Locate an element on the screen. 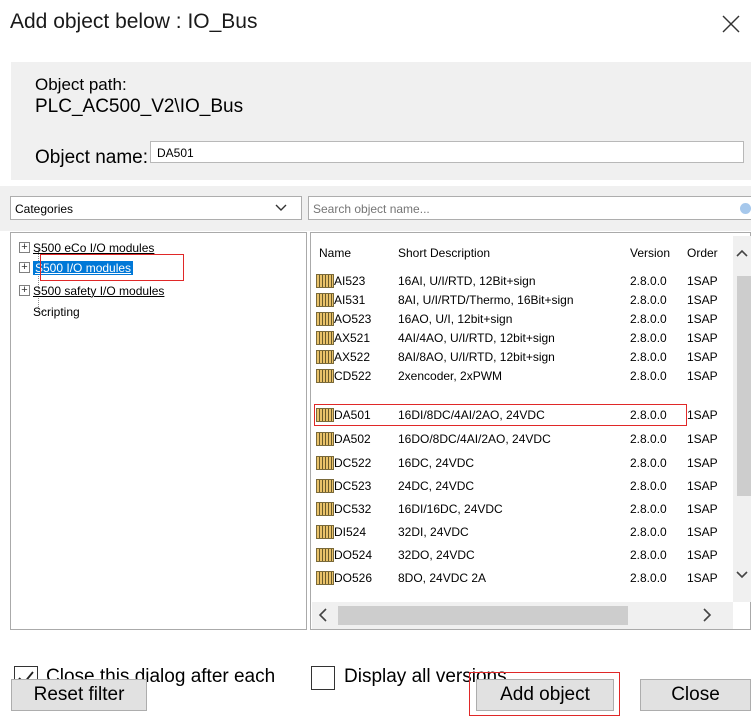 The image size is (751, 716). row-description: 16AI, U/I/RTD, 12Bit+sign is located at coordinates (467, 281).